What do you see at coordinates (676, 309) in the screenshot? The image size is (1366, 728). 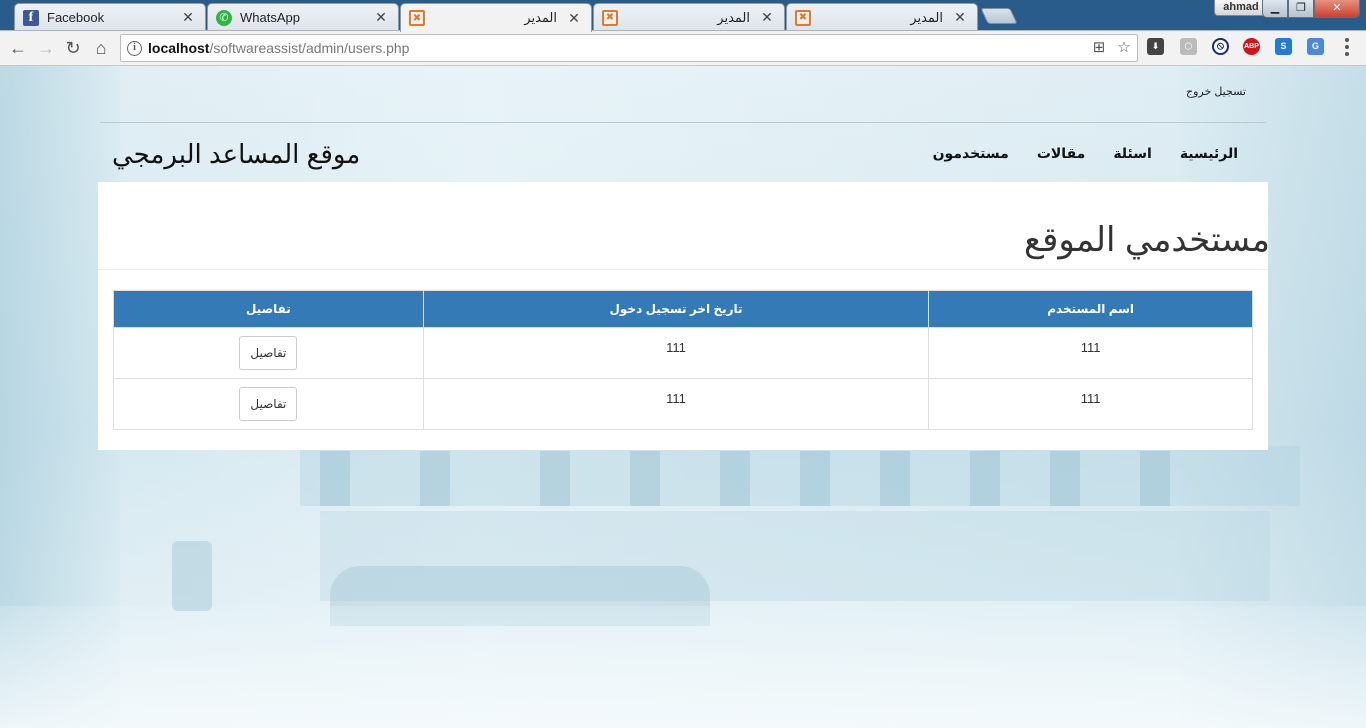 I see `column-header-last-login: تاريخ اخر تسجيل دخول` at bounding box center [676, 309].